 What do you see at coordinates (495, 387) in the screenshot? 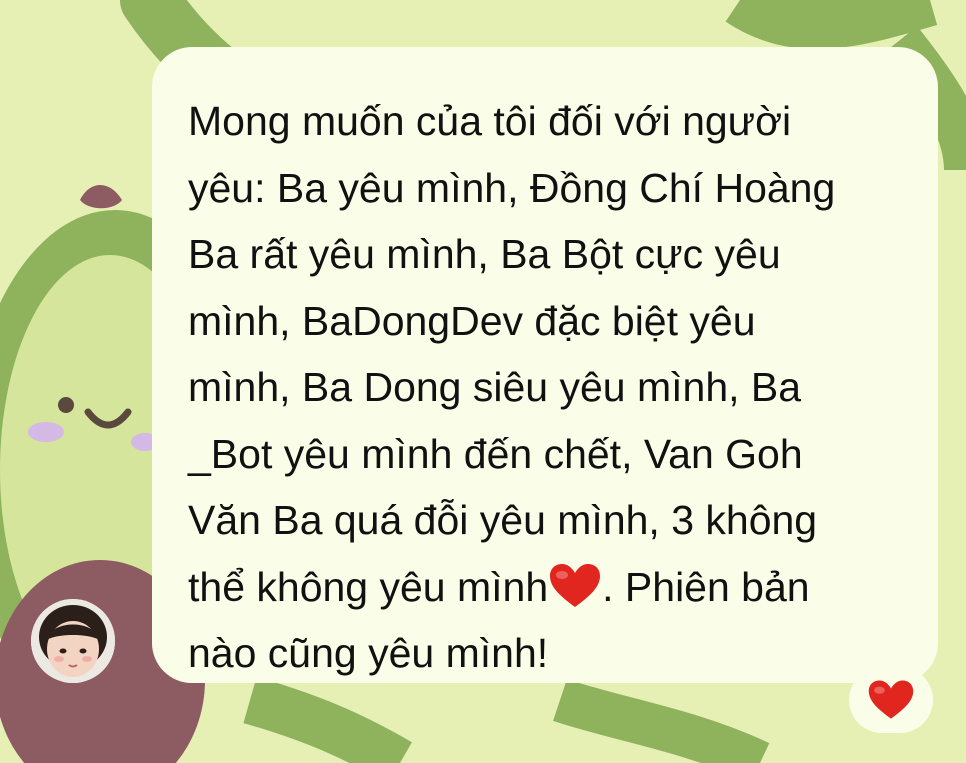
I see `message-line: mình, Ba Dong siêu yêu mình, Ba` at bounding box center [495, 387].